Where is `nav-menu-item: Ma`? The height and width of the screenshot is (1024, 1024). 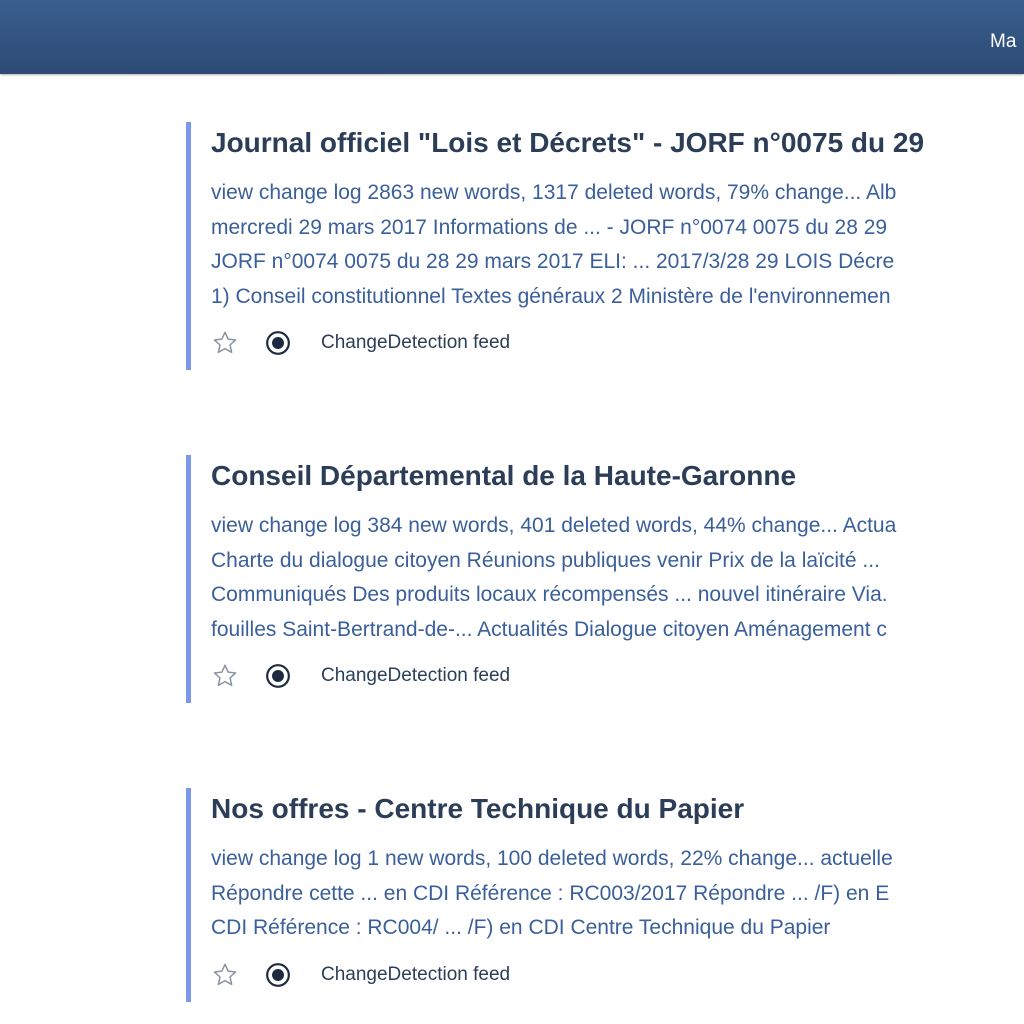
nav-menu-item: Ma is located at coordinates (1003, 42).